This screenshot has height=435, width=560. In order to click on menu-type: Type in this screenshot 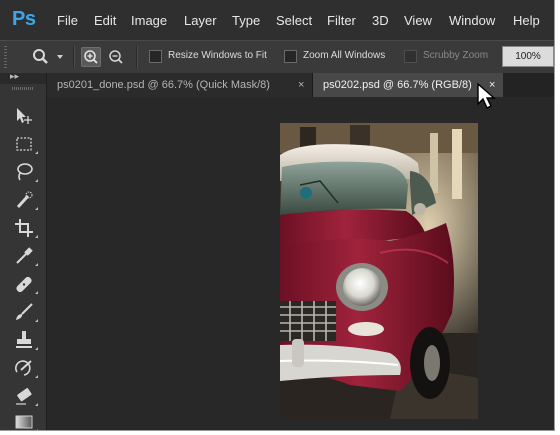, I will do `click(246, 20)`.